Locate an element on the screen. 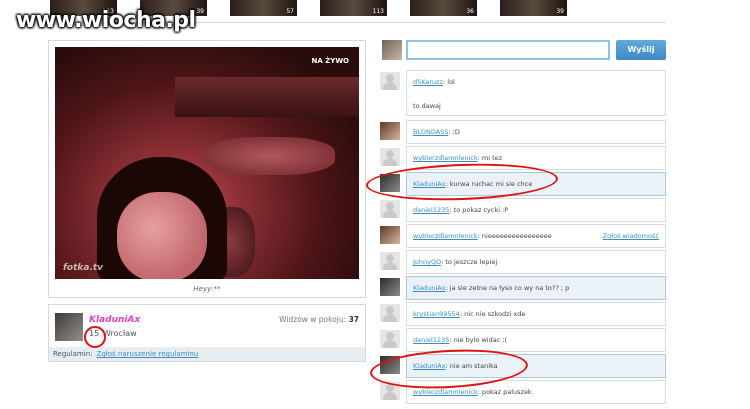 This screenshot has height=409, width=750. chat-message: daniel1235: to pokaz cycki :P is located at coordinates (523, 210).